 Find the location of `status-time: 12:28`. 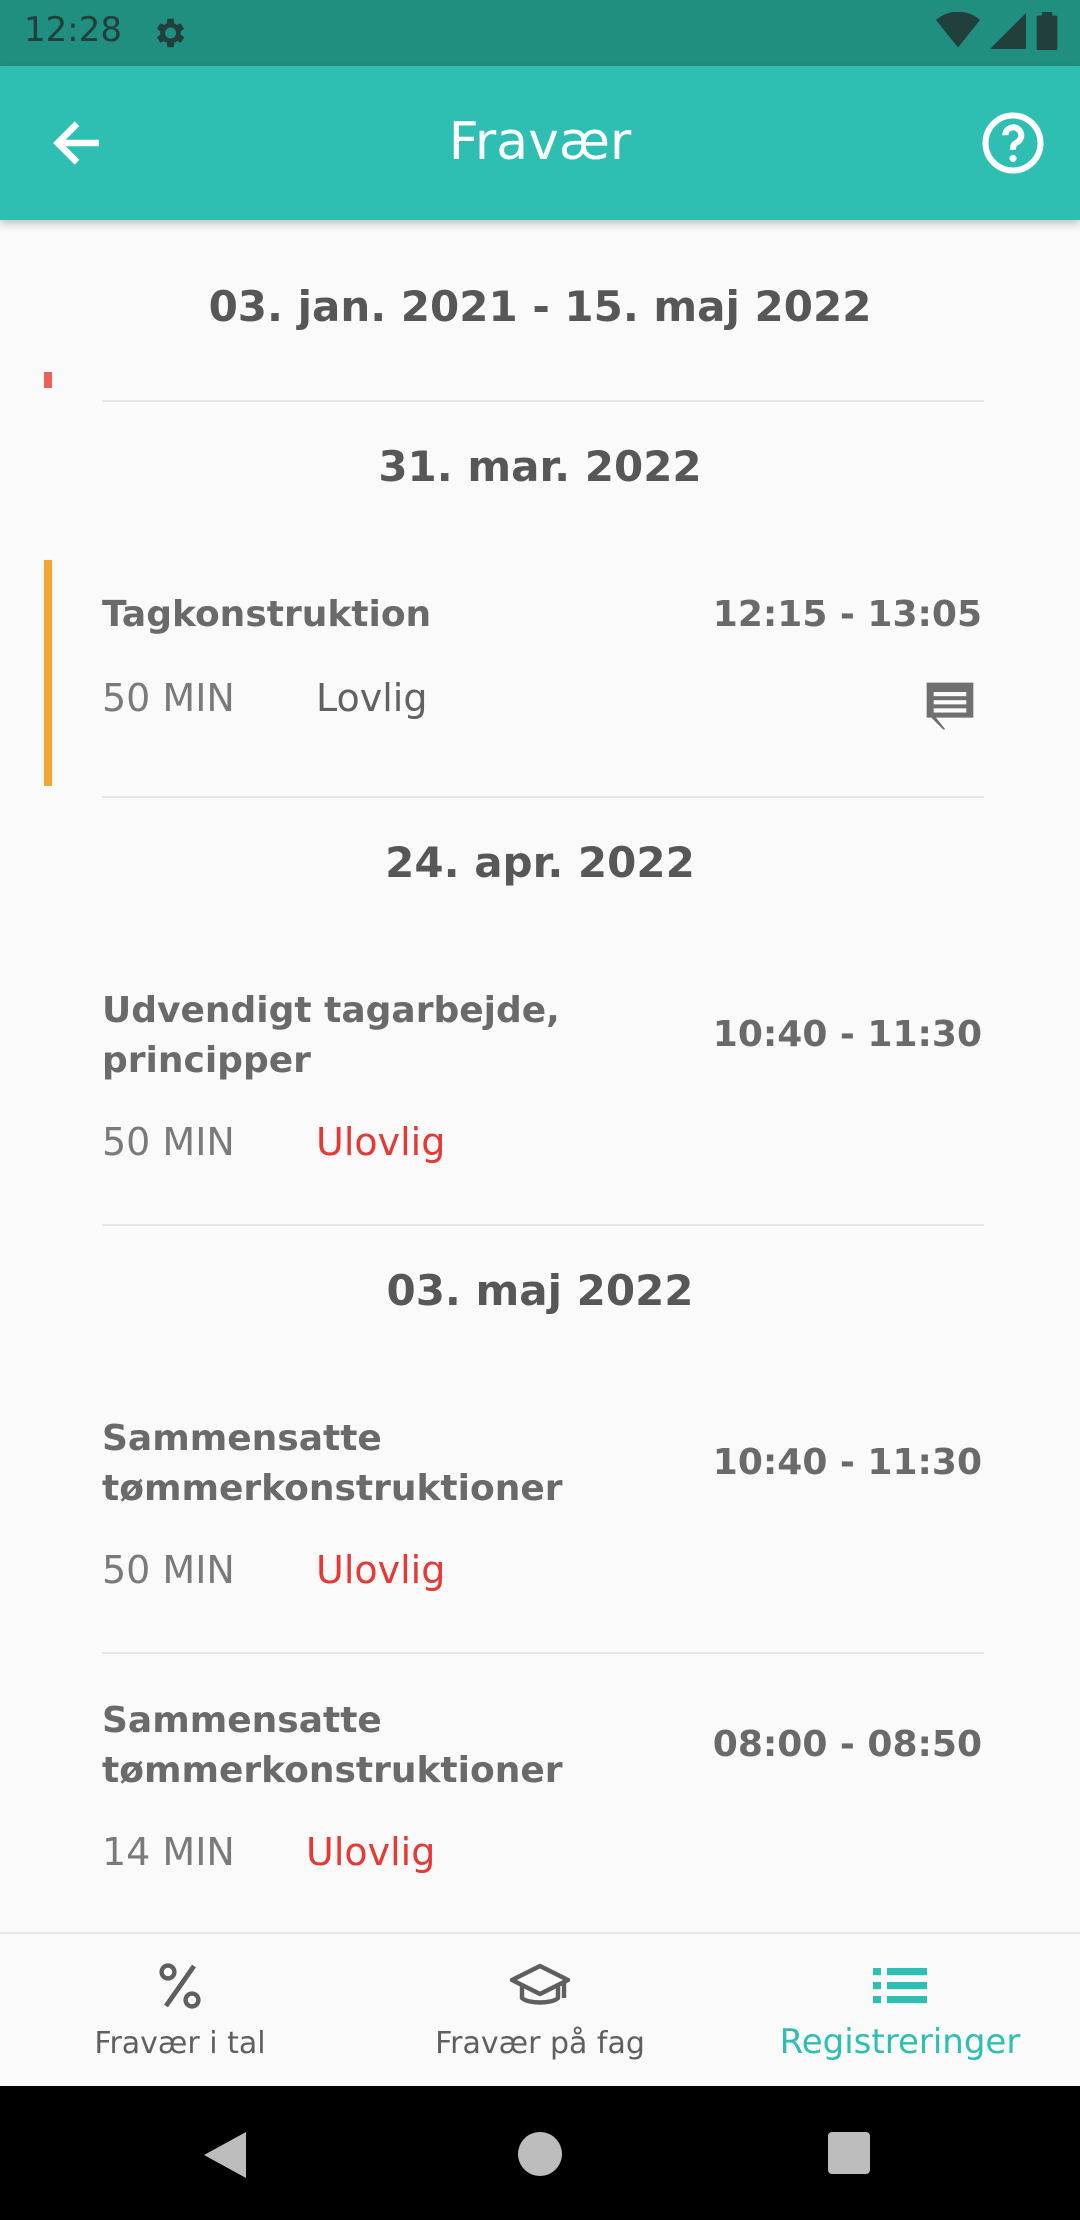

status-time: 12:28 is located at coordinates (73, 30).